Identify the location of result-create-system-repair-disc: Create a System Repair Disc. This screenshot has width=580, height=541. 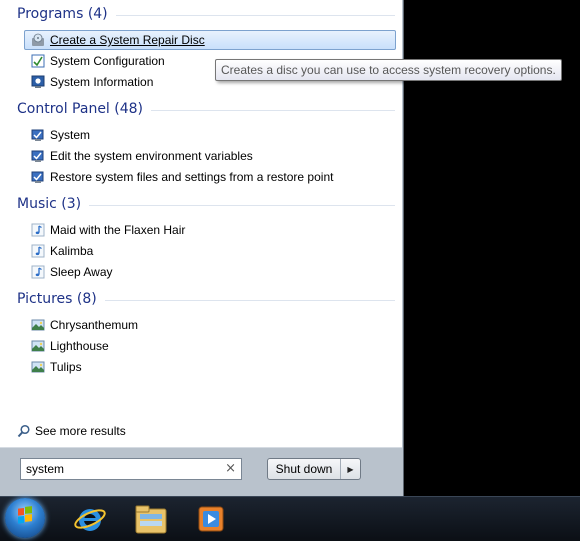
(210, 40).